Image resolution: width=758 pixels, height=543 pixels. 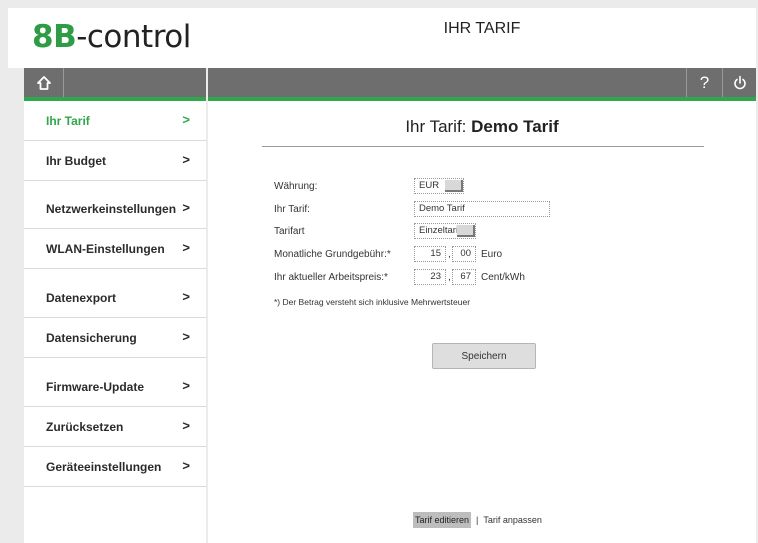 I want to click on sidebar-item-label: Ihr Tarif, so click(x=68, y=120).